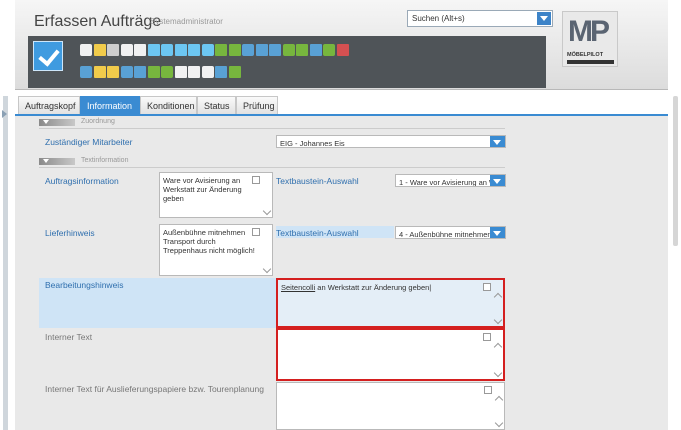  Describe the element at coordinates (315, 50) in the screenshot. I see `list-blue-icon` at that location.